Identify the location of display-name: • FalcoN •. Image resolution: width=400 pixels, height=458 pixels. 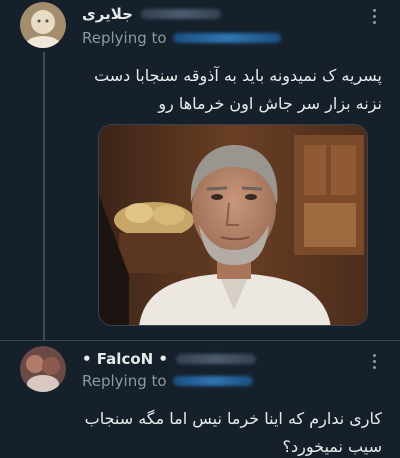
(125, 359).